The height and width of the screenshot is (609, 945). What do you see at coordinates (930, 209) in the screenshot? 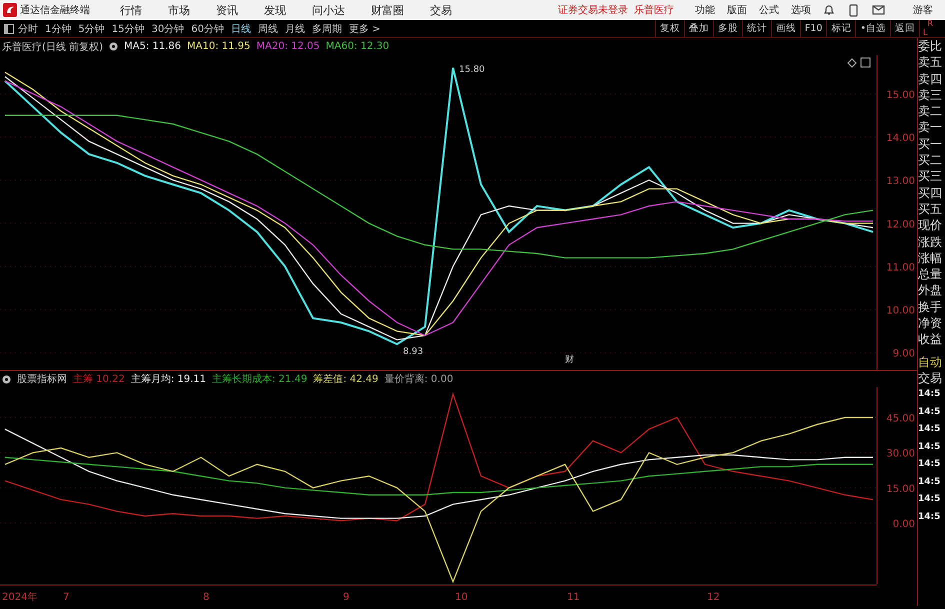
I see `quote-label: 买五` at bounding box center [930, 209].